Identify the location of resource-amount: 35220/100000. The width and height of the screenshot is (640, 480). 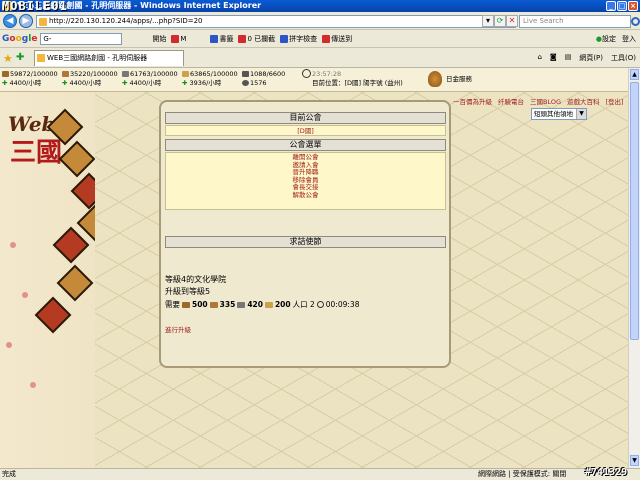
(94, 74).